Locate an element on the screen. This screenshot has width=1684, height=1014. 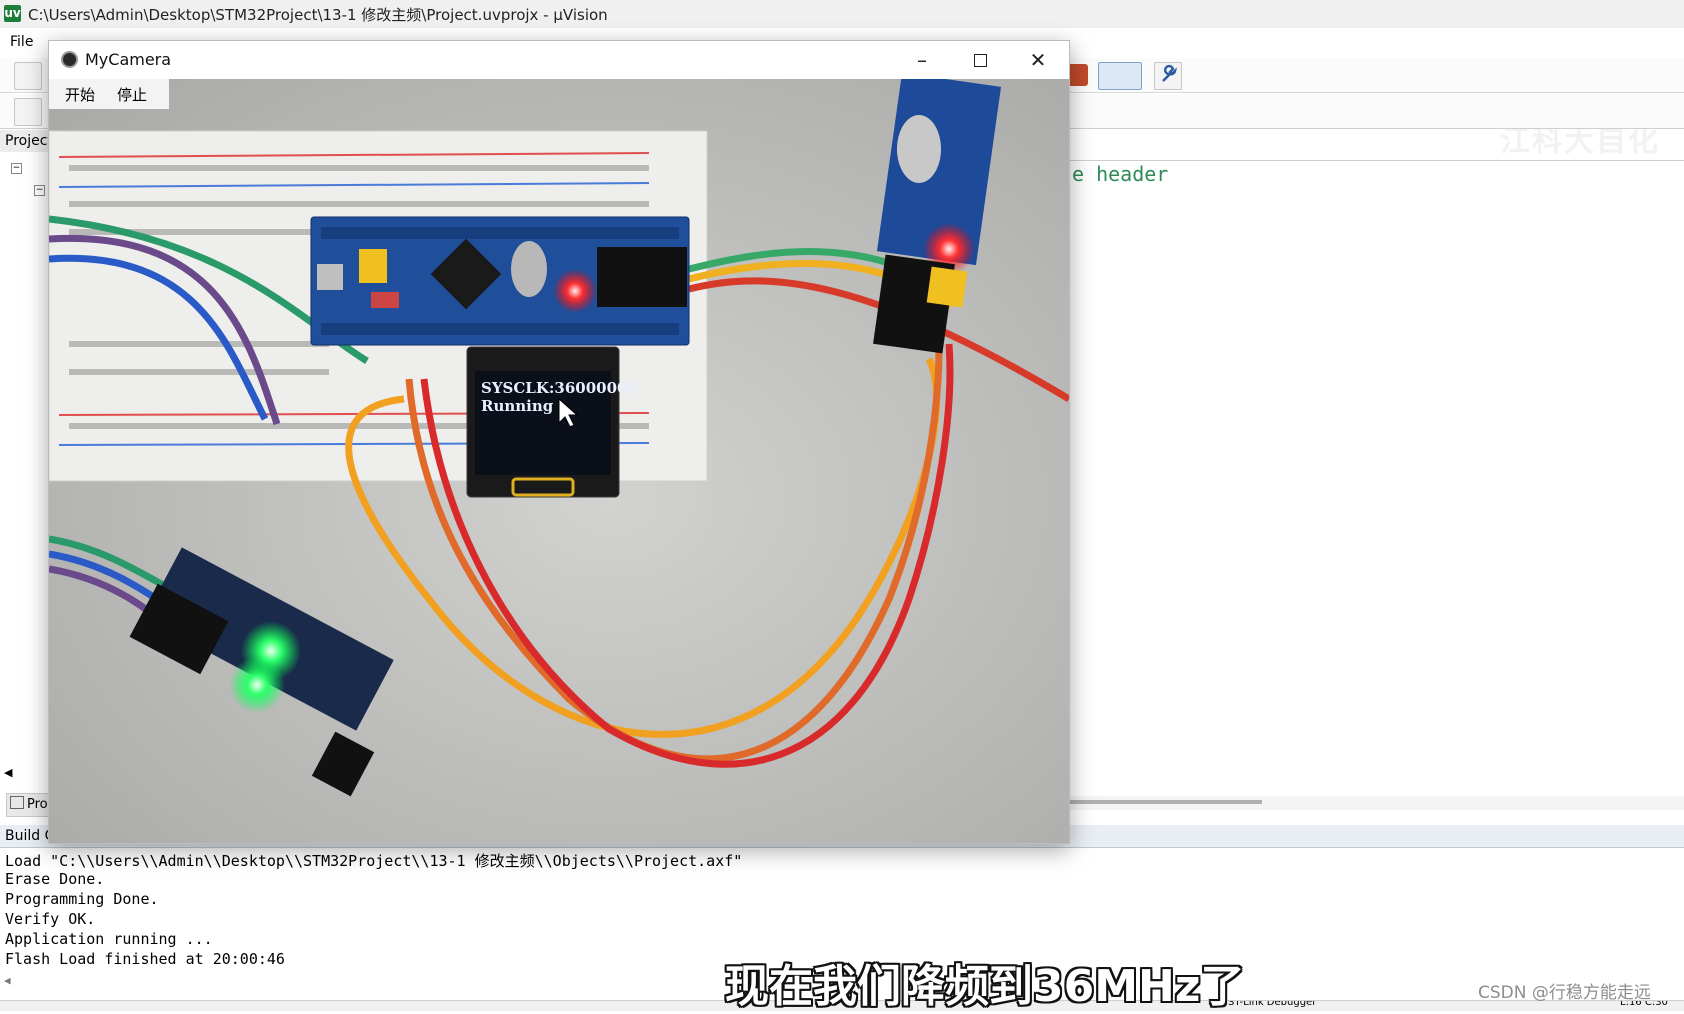
minimize-icon: – is located at coordinates (922, 60).